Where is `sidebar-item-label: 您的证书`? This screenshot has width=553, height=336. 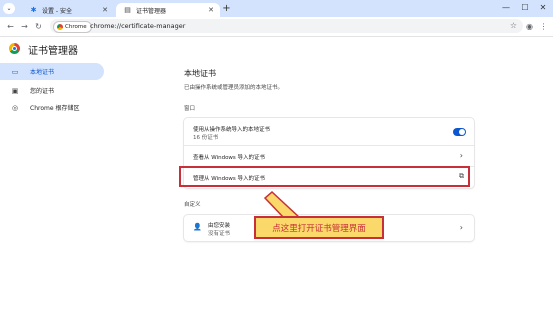 sidebar-item-label: 您的证书 is located at coordinates (42, 91).